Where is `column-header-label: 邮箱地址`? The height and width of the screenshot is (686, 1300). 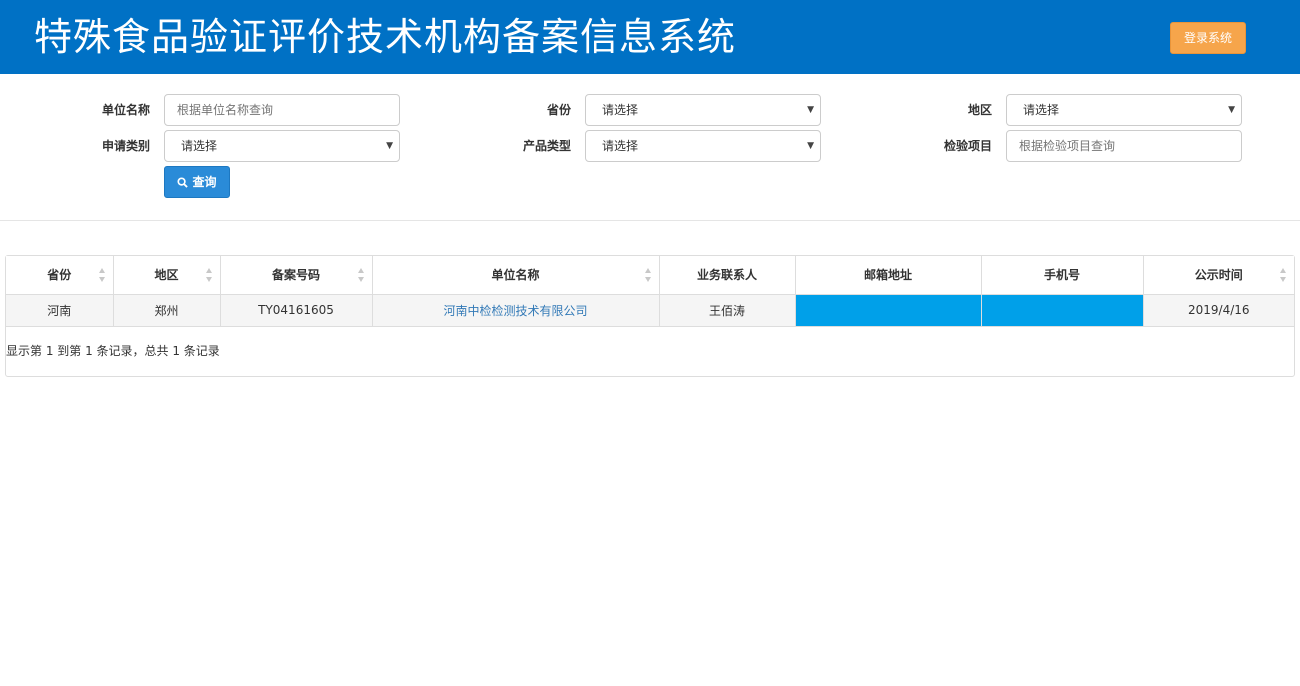 column-header-label: 邮箱地址 is located at coordinates (887, 275).